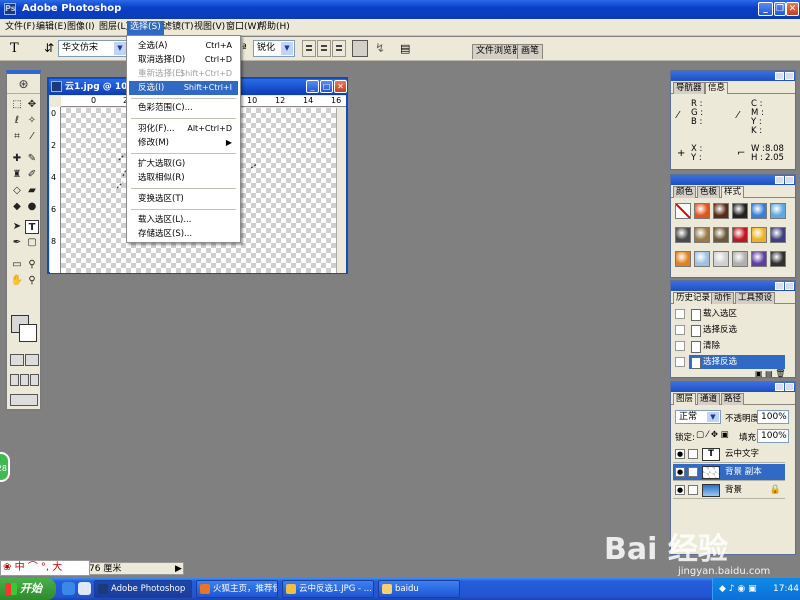 Image resolution: width=800 pixels, height=600 pixels. I want to click on status-arrow-icon: ▶, so click(178, 569).